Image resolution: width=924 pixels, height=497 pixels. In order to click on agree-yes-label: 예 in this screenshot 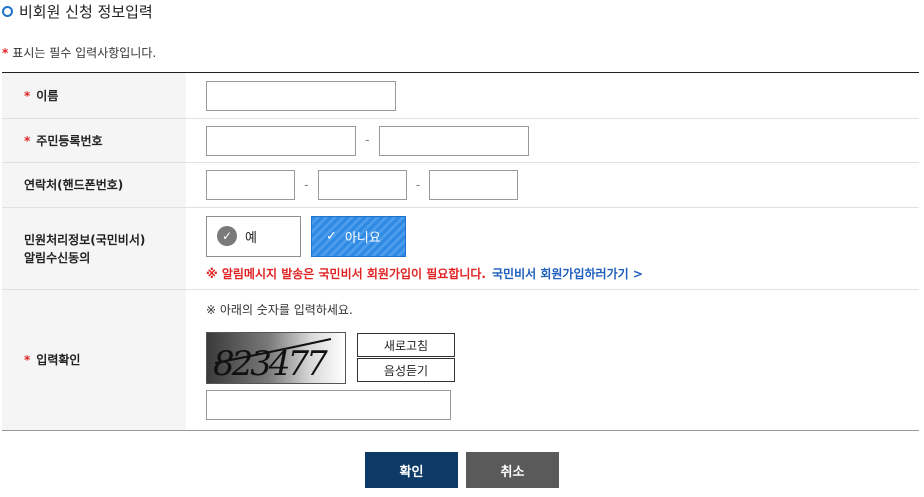, I will do `click(251, 238)`.